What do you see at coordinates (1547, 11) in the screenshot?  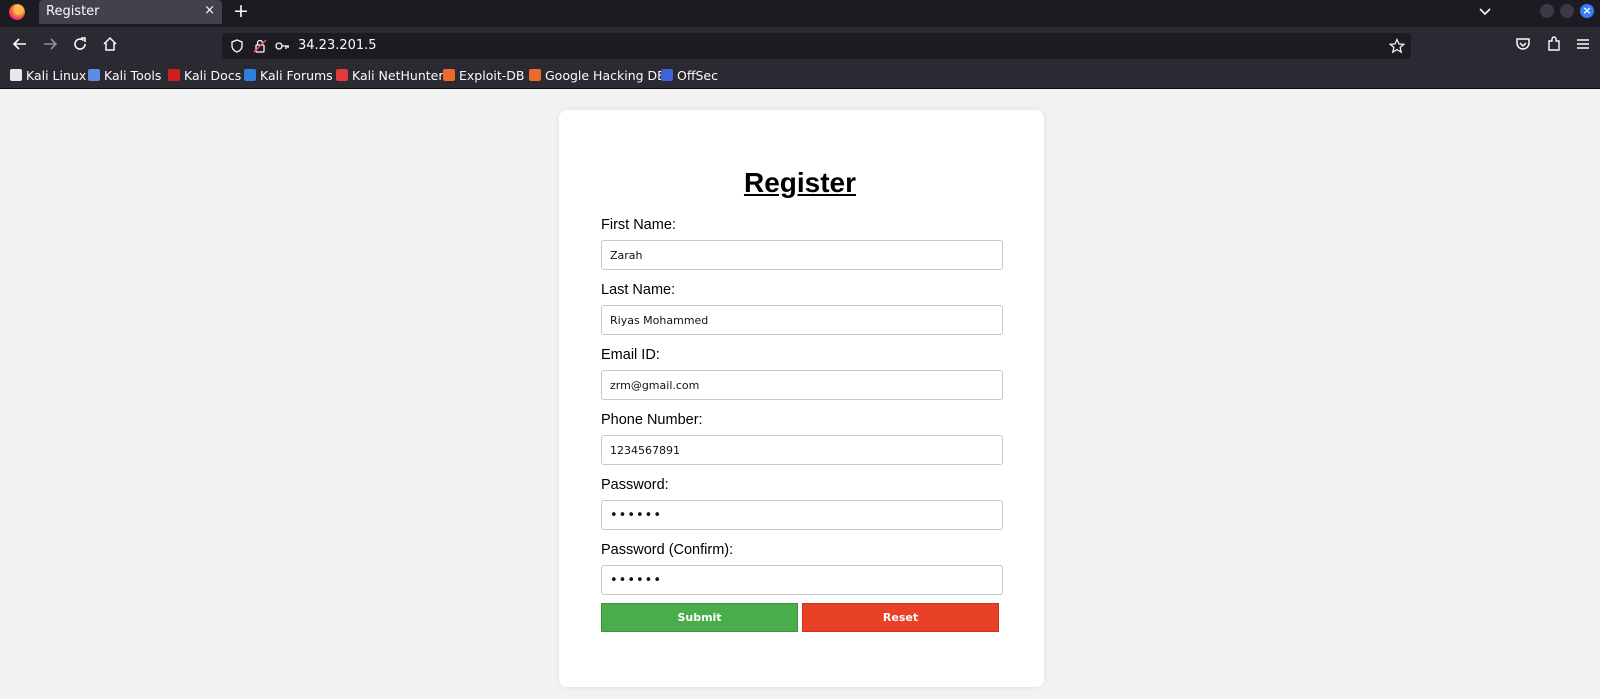 I see `window-minimize-button` at bounding box center [1547, 11].